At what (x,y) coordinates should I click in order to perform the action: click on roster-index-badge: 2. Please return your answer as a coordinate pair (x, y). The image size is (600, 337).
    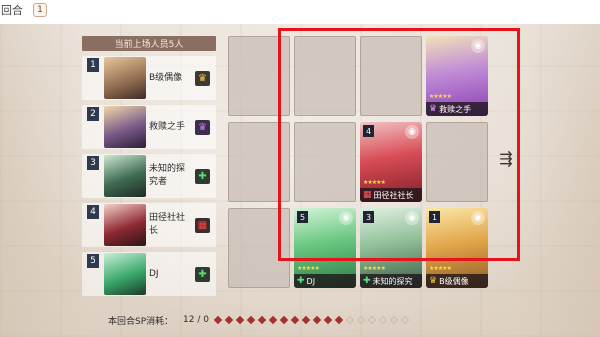
    Looking at the image, I should click on (93, 114).